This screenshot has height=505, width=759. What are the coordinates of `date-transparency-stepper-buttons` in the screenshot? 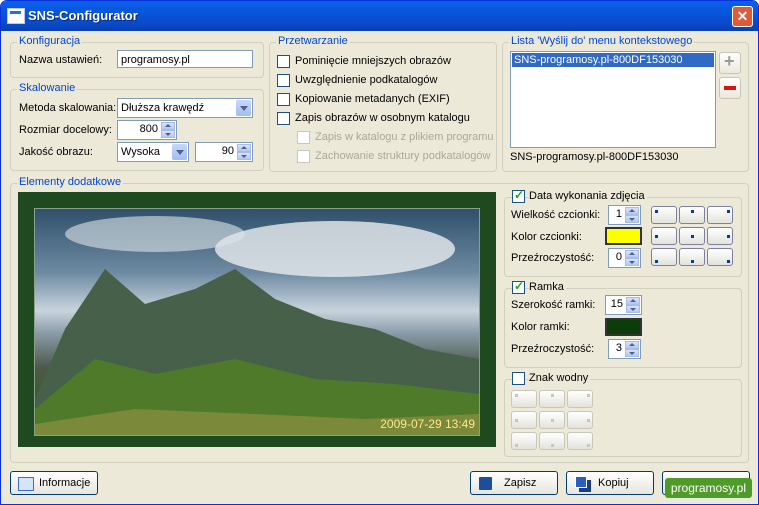 It's located at (632, 258).